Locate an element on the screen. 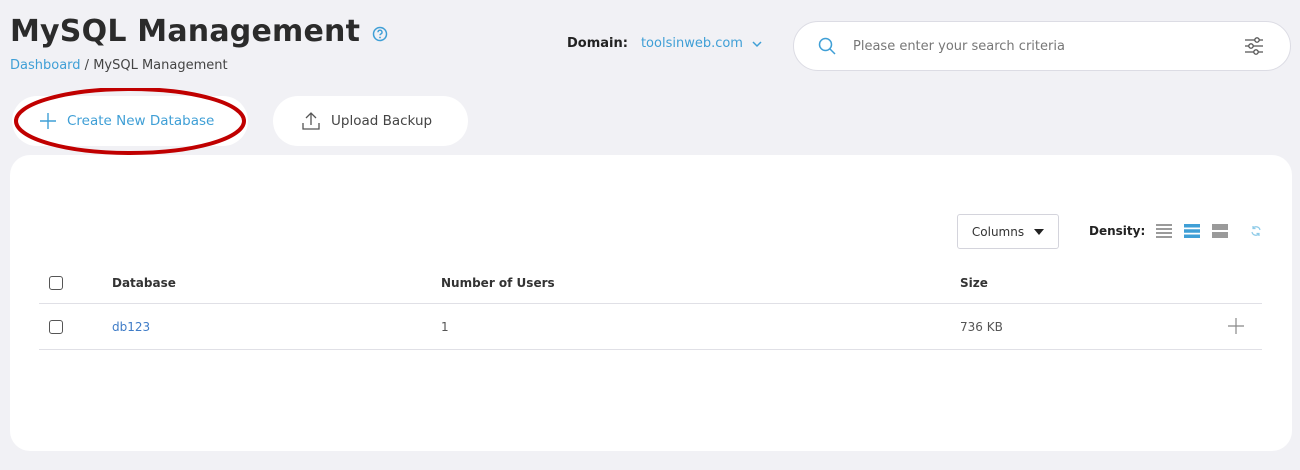  breadcrumb-current: MySQL Management is located at coordinates (160, 65).